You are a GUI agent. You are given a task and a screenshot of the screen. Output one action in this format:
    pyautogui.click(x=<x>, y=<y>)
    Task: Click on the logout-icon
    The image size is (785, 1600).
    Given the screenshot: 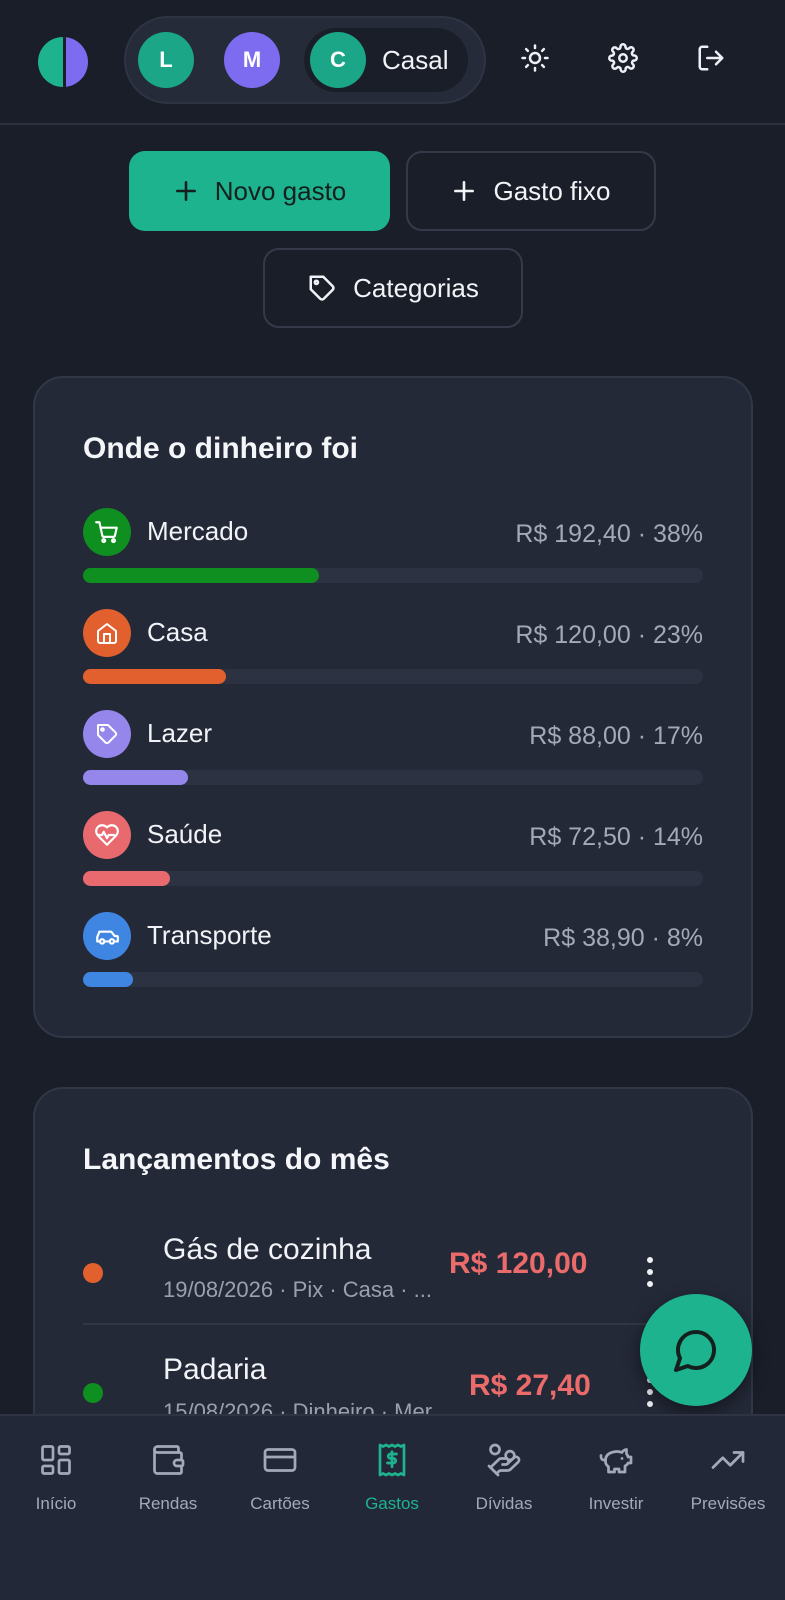 What is the action you would take?
    pyautogui.click(x=711, y=58)
    